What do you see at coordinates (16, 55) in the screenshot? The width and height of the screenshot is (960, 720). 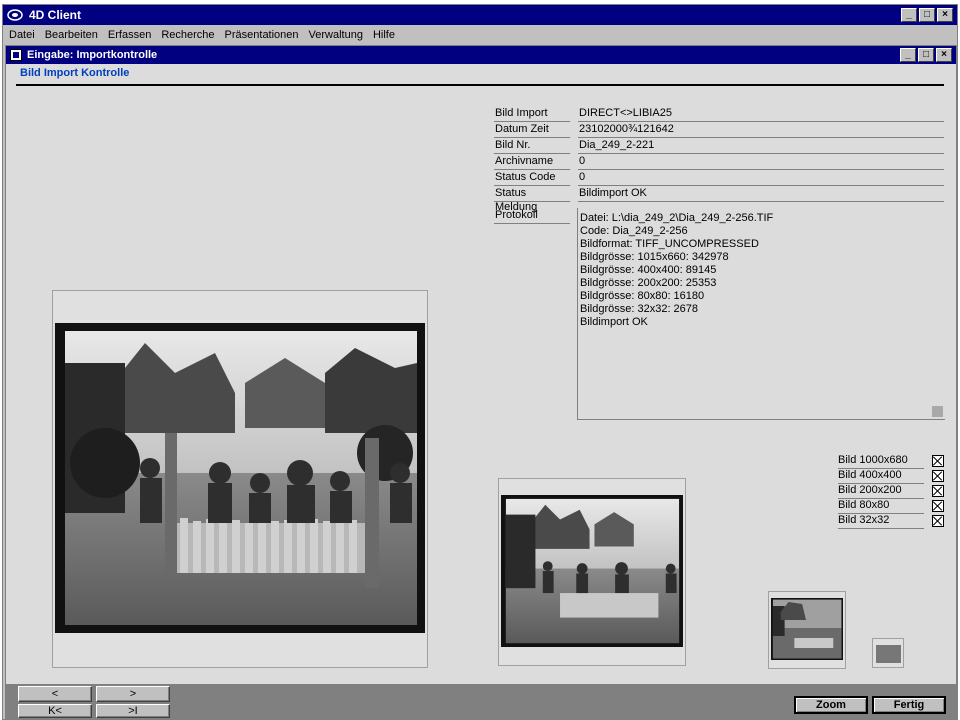 I see `document-icon` at bounding box center [16, 55].